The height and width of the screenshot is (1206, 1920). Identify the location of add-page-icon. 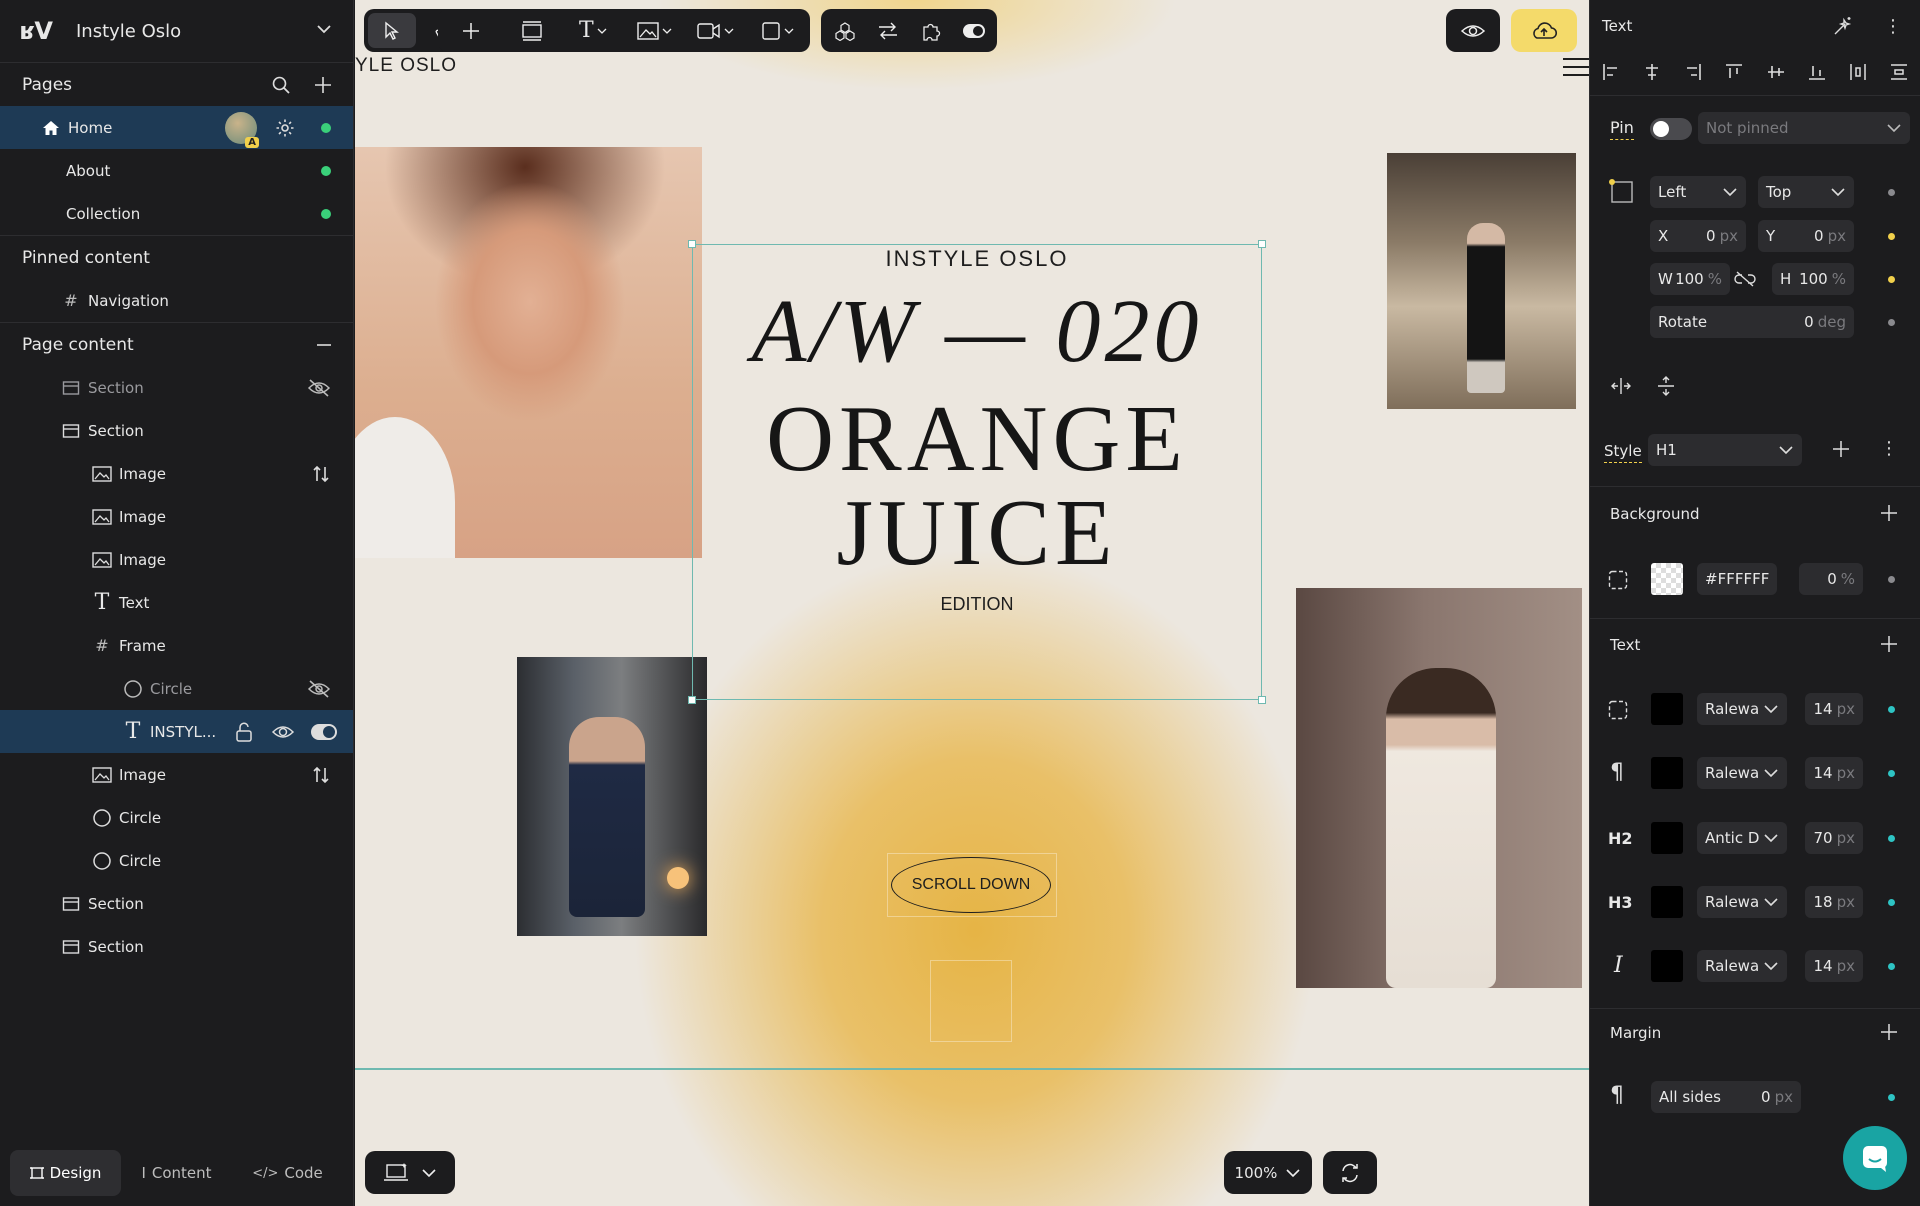
(323, 85).